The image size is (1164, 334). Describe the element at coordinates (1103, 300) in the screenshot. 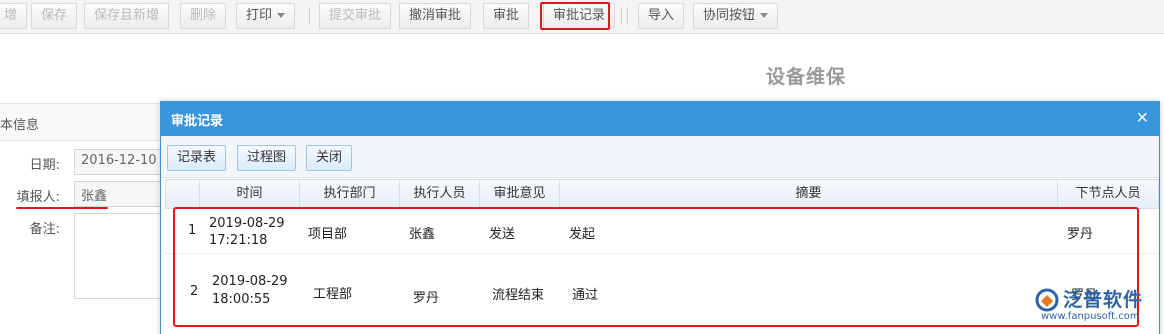

I see `brand-name: 泛普软件` at that location.